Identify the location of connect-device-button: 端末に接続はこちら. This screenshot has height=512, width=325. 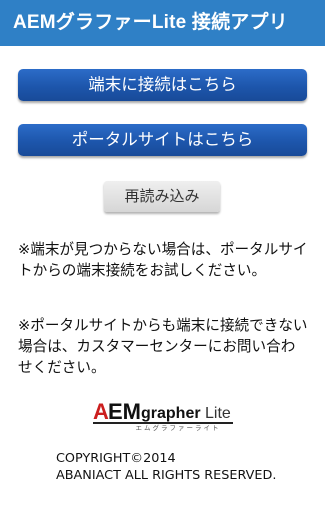
(162, 85).